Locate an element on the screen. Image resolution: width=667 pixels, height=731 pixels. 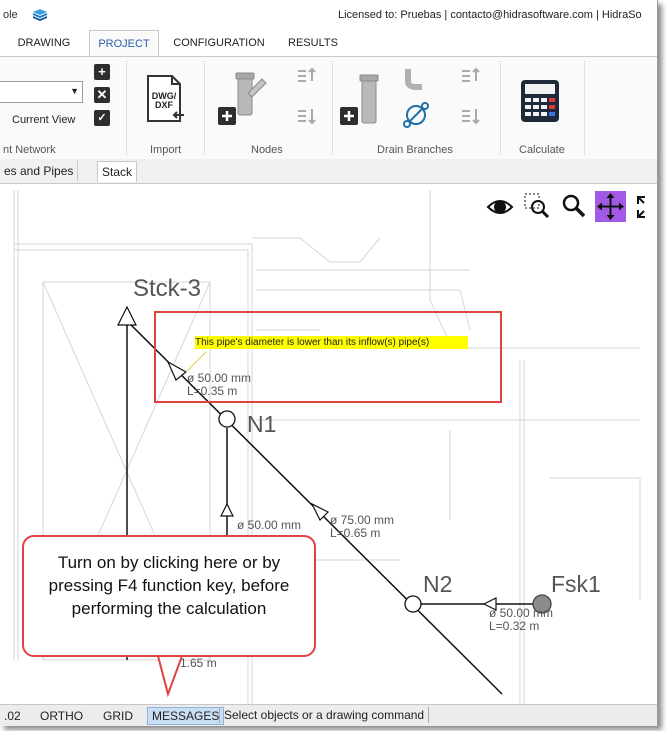
move-icon is located at coordinates (610, 206).